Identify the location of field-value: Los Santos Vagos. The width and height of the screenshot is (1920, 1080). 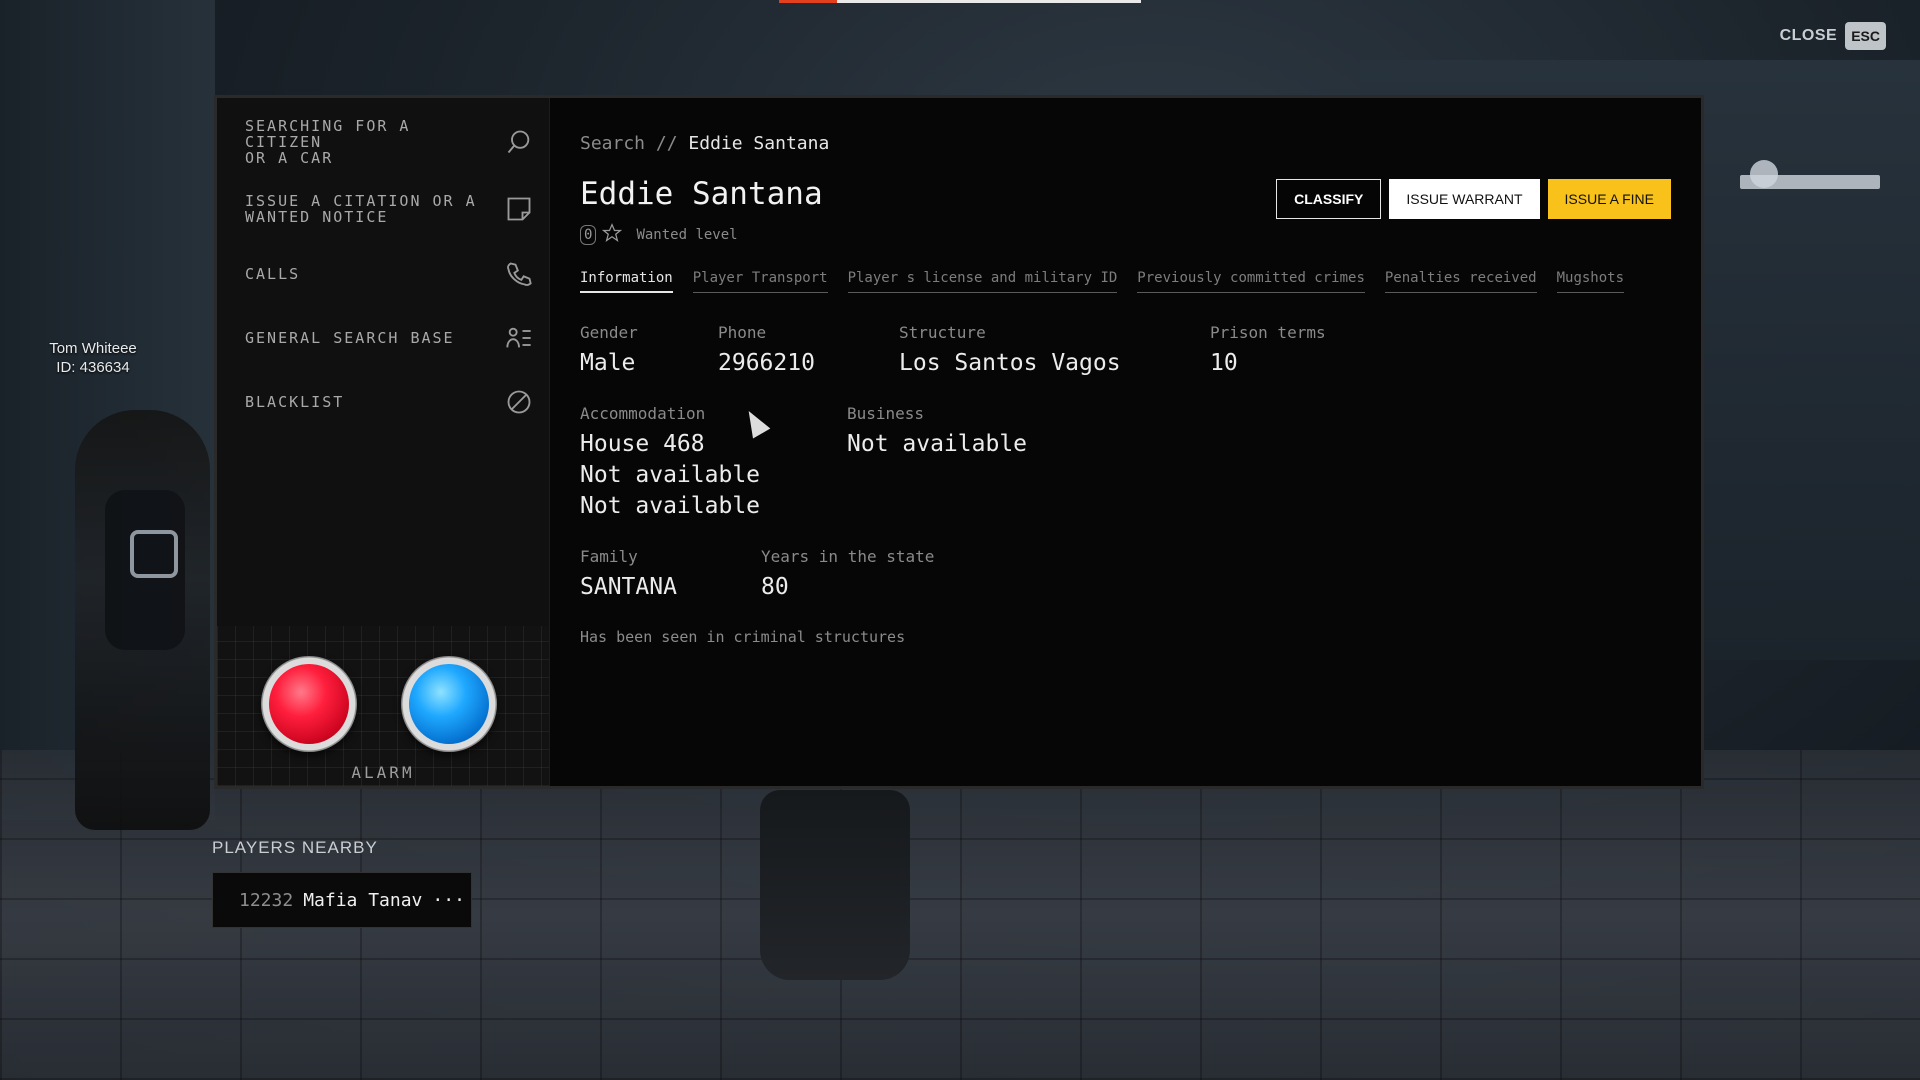
(1010, 363).